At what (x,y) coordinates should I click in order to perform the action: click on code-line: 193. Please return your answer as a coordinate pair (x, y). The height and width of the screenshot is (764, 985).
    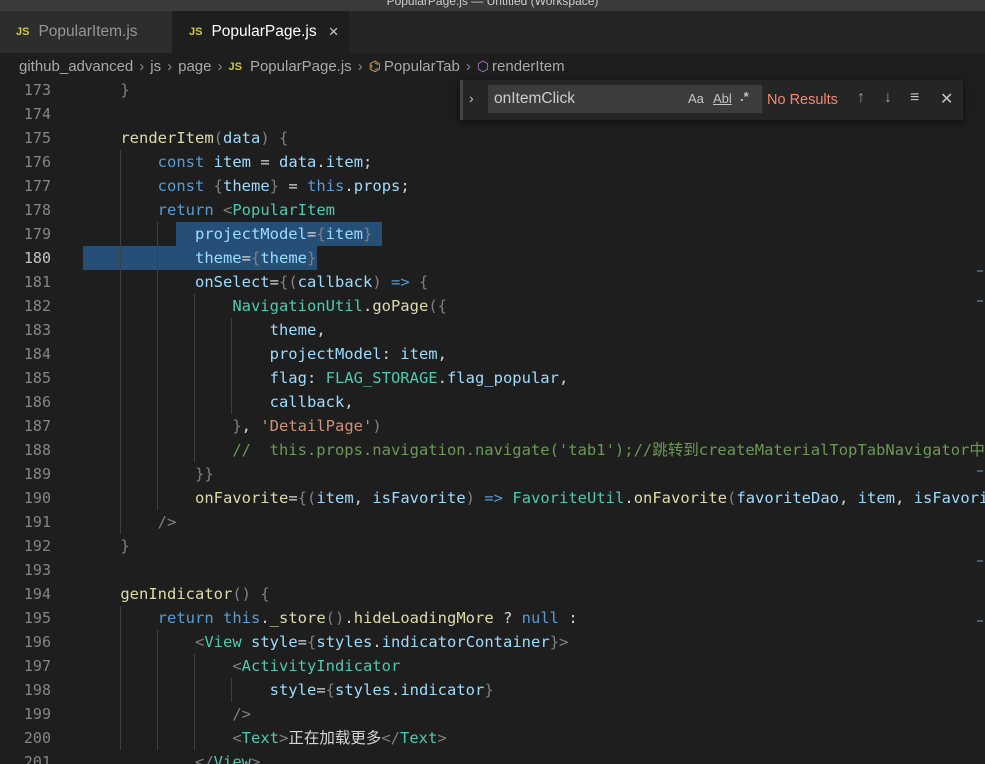
    Looking at the image, I should click on (492, 570).